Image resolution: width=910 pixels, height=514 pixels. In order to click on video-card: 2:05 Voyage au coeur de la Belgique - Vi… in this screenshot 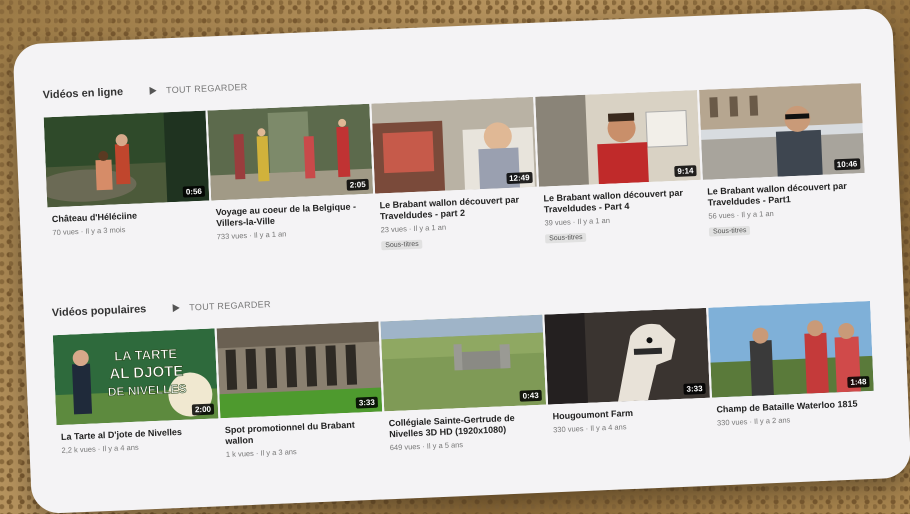, I will do `click(291, 181)`.